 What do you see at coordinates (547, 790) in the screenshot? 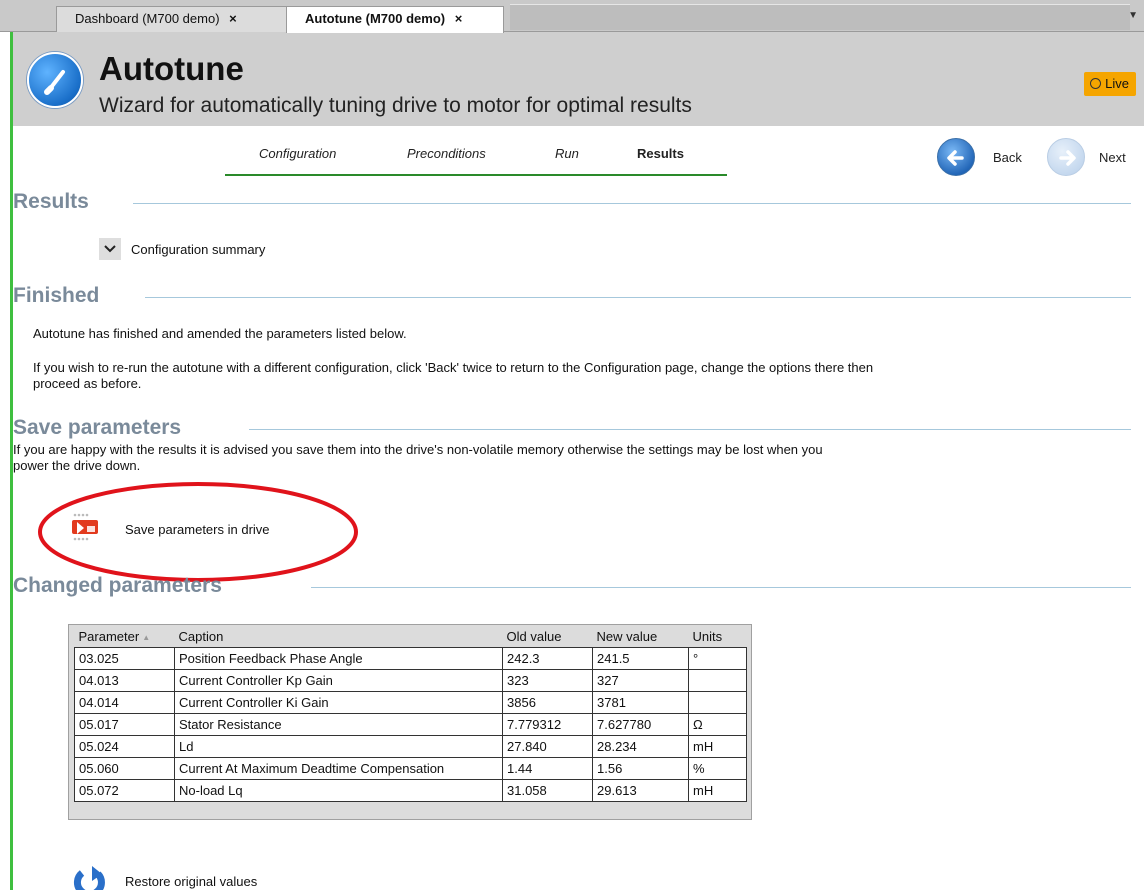
I see `old-value-cell: 31.058` at bounding box center [547, 790].